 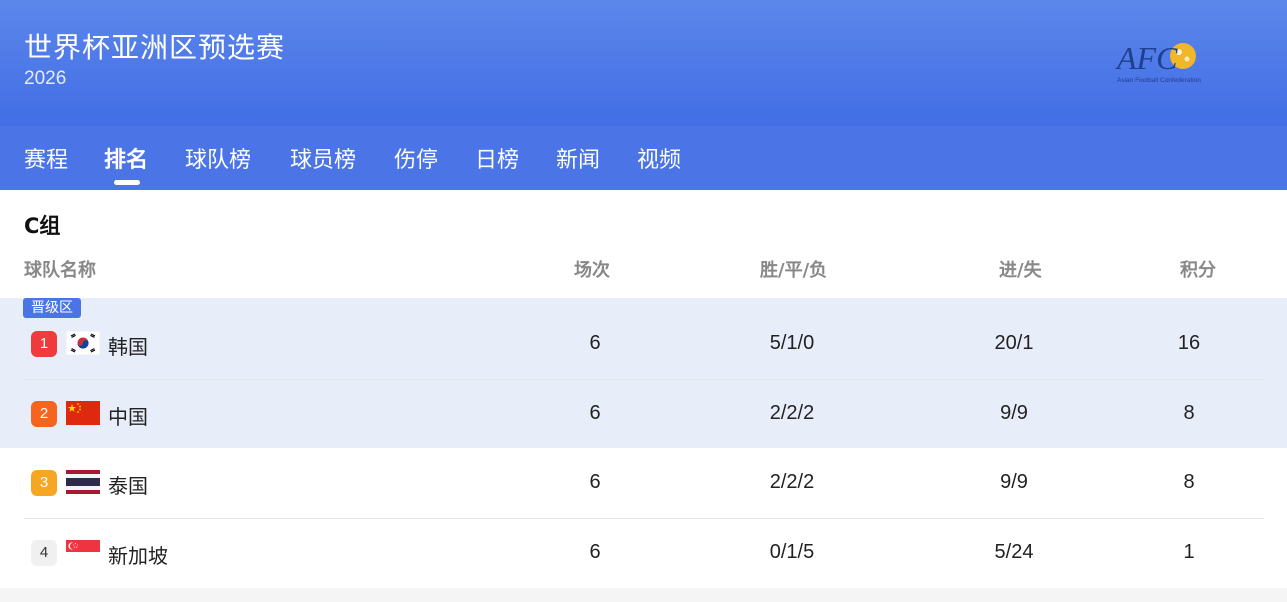 I want to click on tab-schedule: 赛程, so click(x=46, y=158).